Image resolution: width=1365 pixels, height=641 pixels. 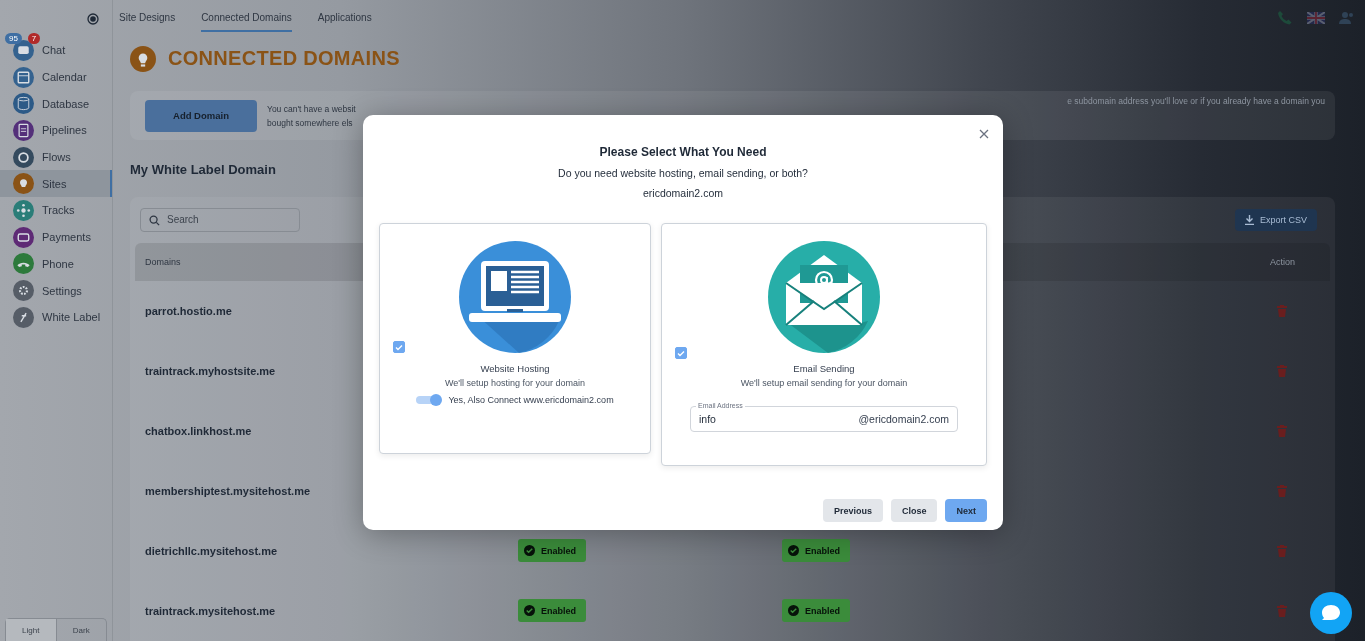 I want to click on description-text: e subdomain address you'll love or if you already have a domain you, so click(x=1196, y=100).